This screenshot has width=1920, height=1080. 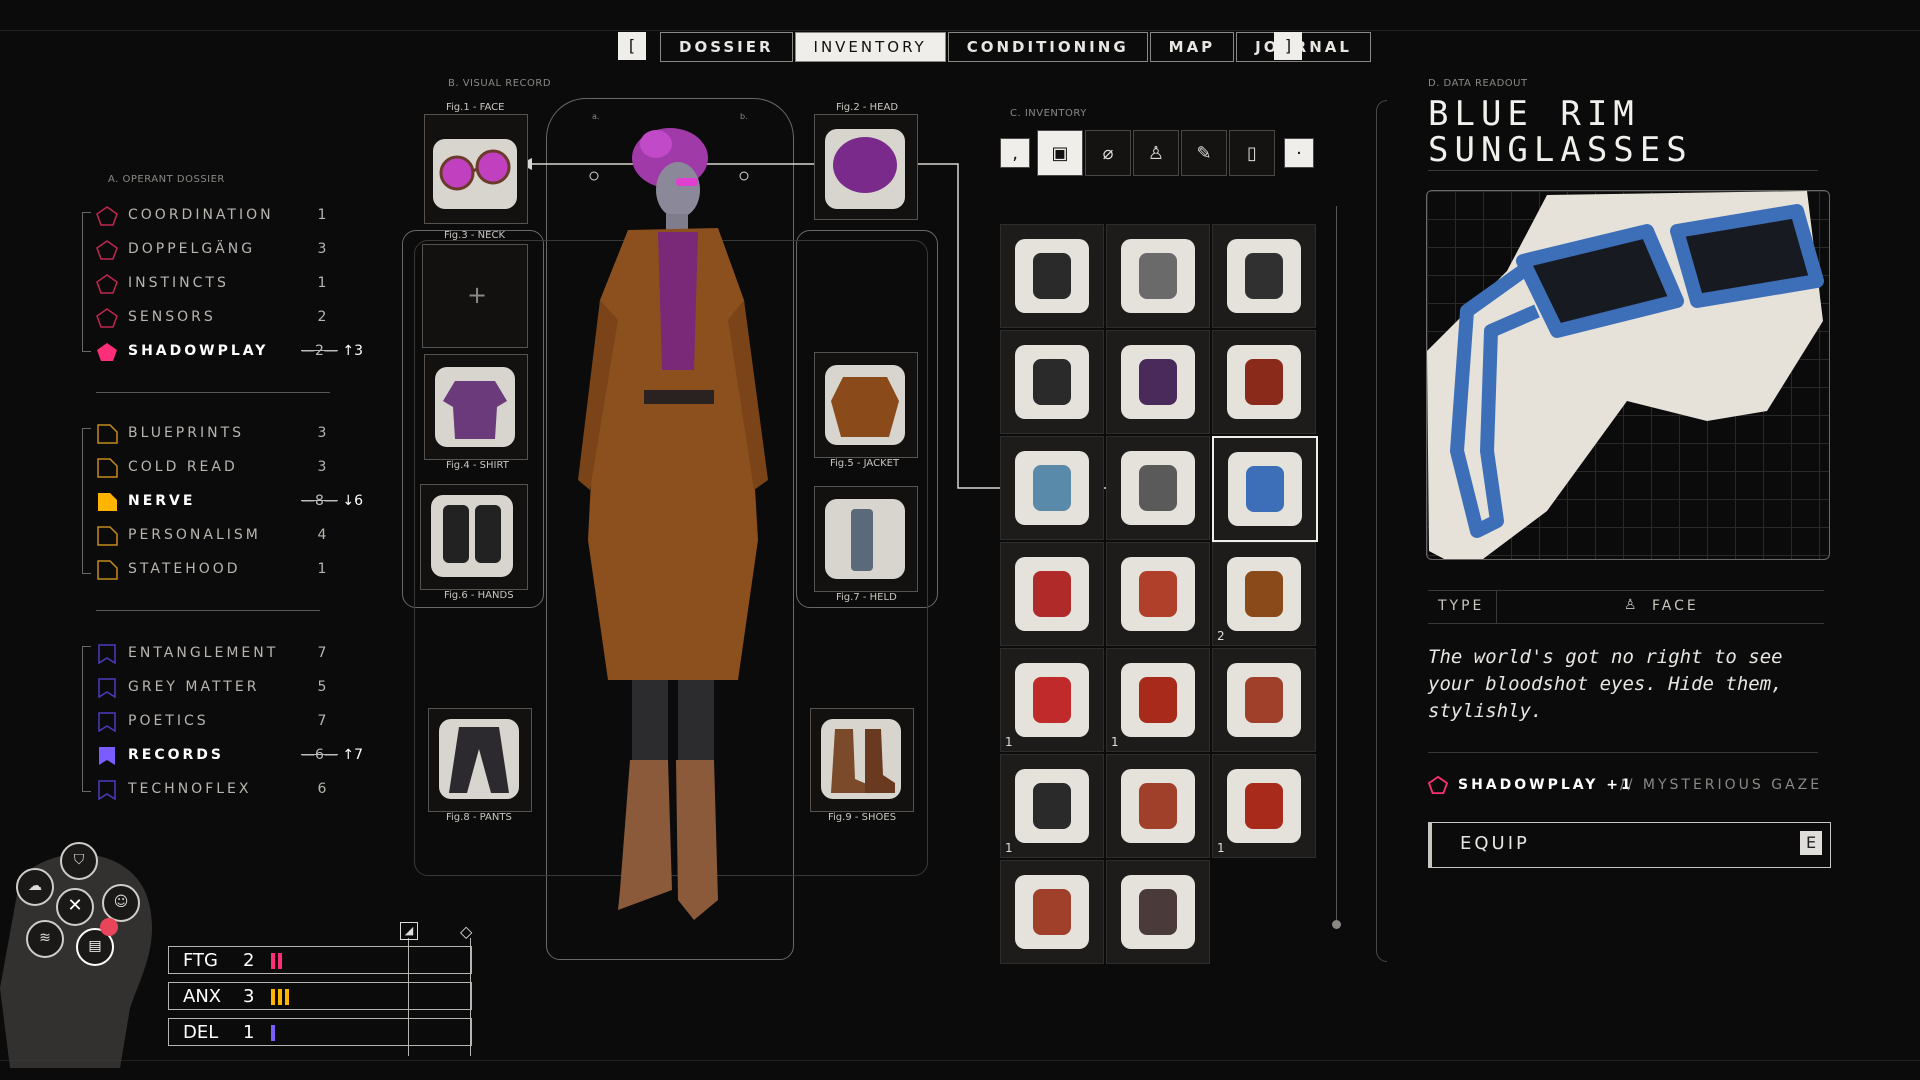 I want to click on slot-held, so click(x=866, y=539).